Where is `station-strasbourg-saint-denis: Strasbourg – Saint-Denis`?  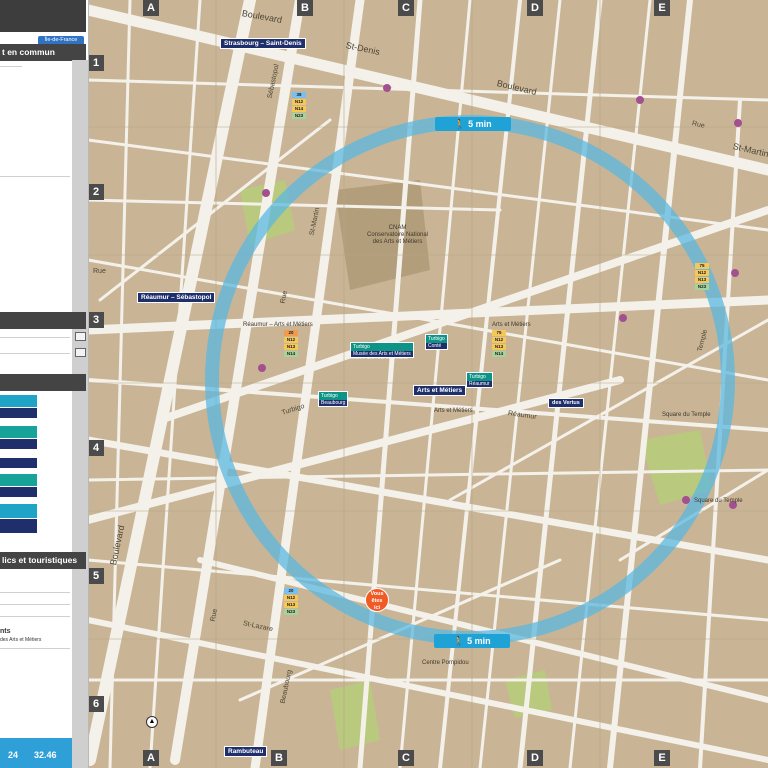 station-strasbourg-saint-denis: Strasbourg – Saint-Denis is located at coordinates (263, 43).